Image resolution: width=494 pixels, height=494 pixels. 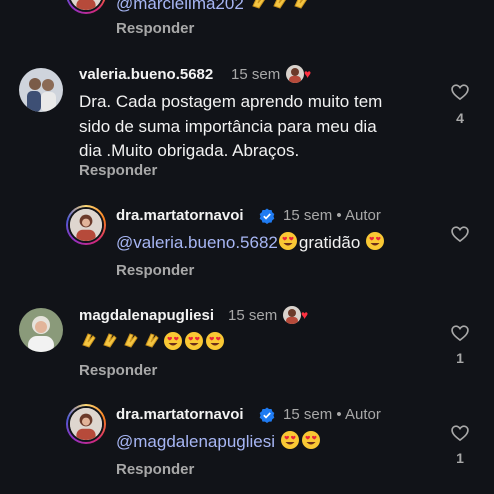 What do you see at coordinates (197, 242) in the screenshot?
I see `mention-link: @valeria.bueno.5682` at bounding box center [197, 242].